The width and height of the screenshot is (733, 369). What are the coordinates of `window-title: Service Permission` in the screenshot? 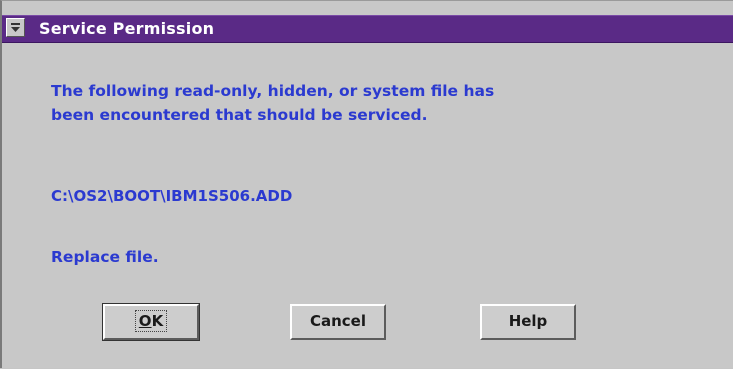 It's located at (127, 28).